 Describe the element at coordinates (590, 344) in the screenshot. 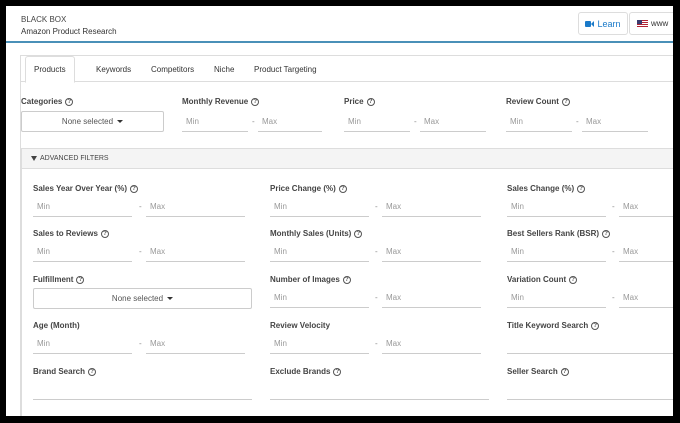

I see `title-keyword-input` at that location.